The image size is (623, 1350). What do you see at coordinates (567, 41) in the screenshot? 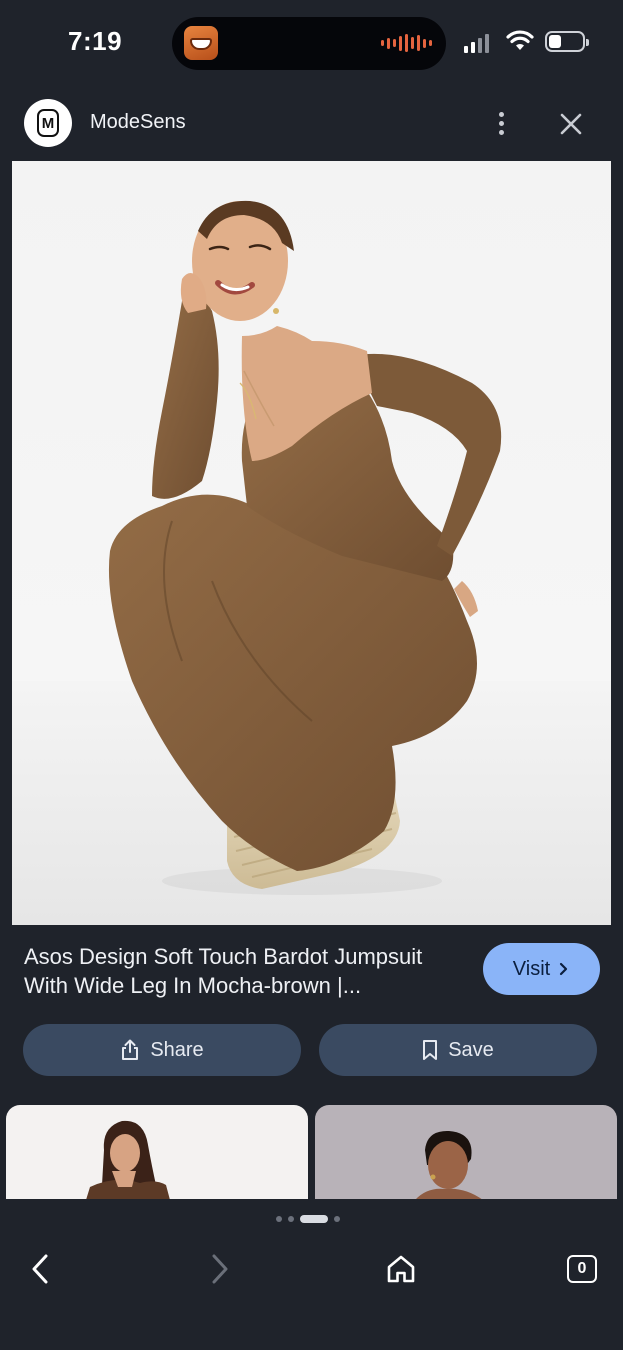
I see `battery-icon` at bounding box center [567, 41].